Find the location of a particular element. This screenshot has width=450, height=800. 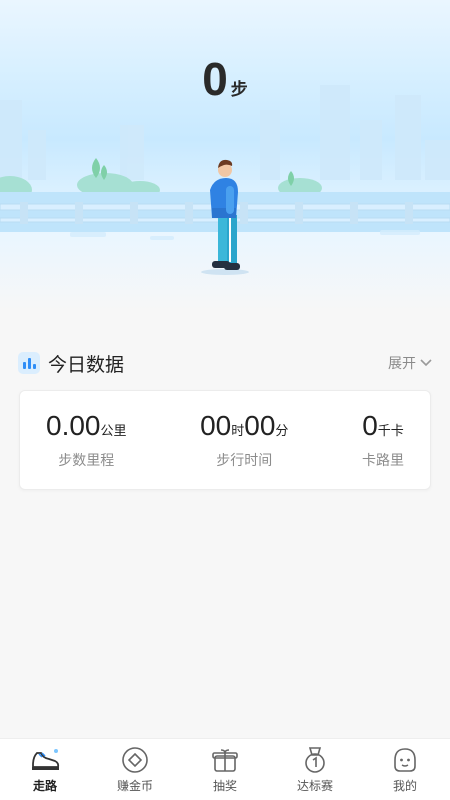

distance-label: 步数里程 is located at coordinates (86, 461).